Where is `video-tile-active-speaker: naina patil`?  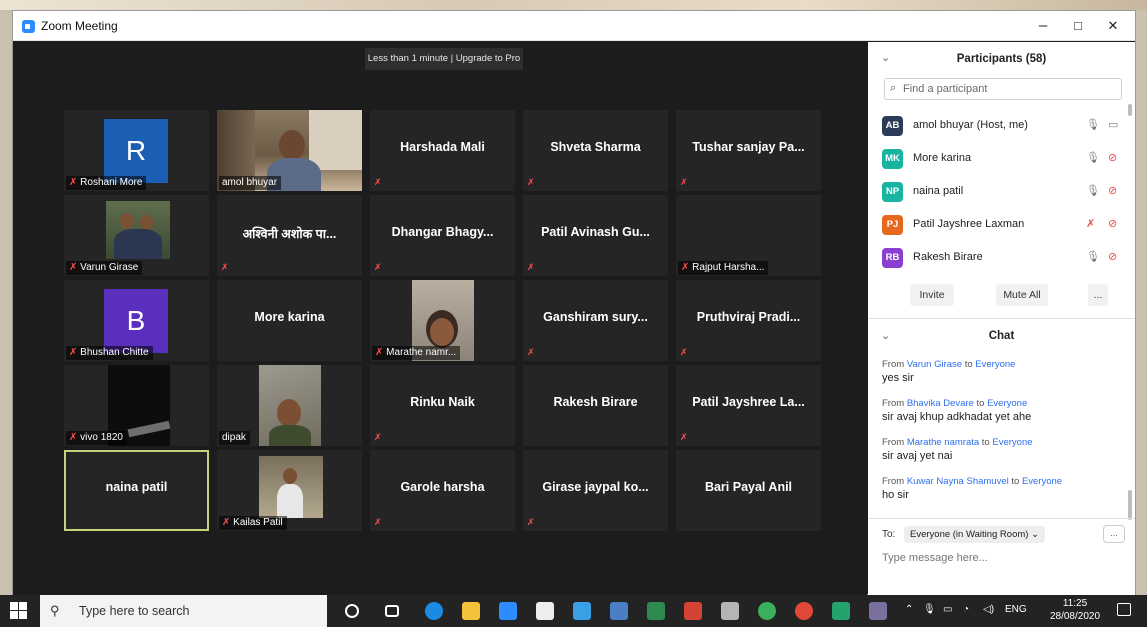
video-tile-active-speaker: naina patil is located at coordinates (136, 490).